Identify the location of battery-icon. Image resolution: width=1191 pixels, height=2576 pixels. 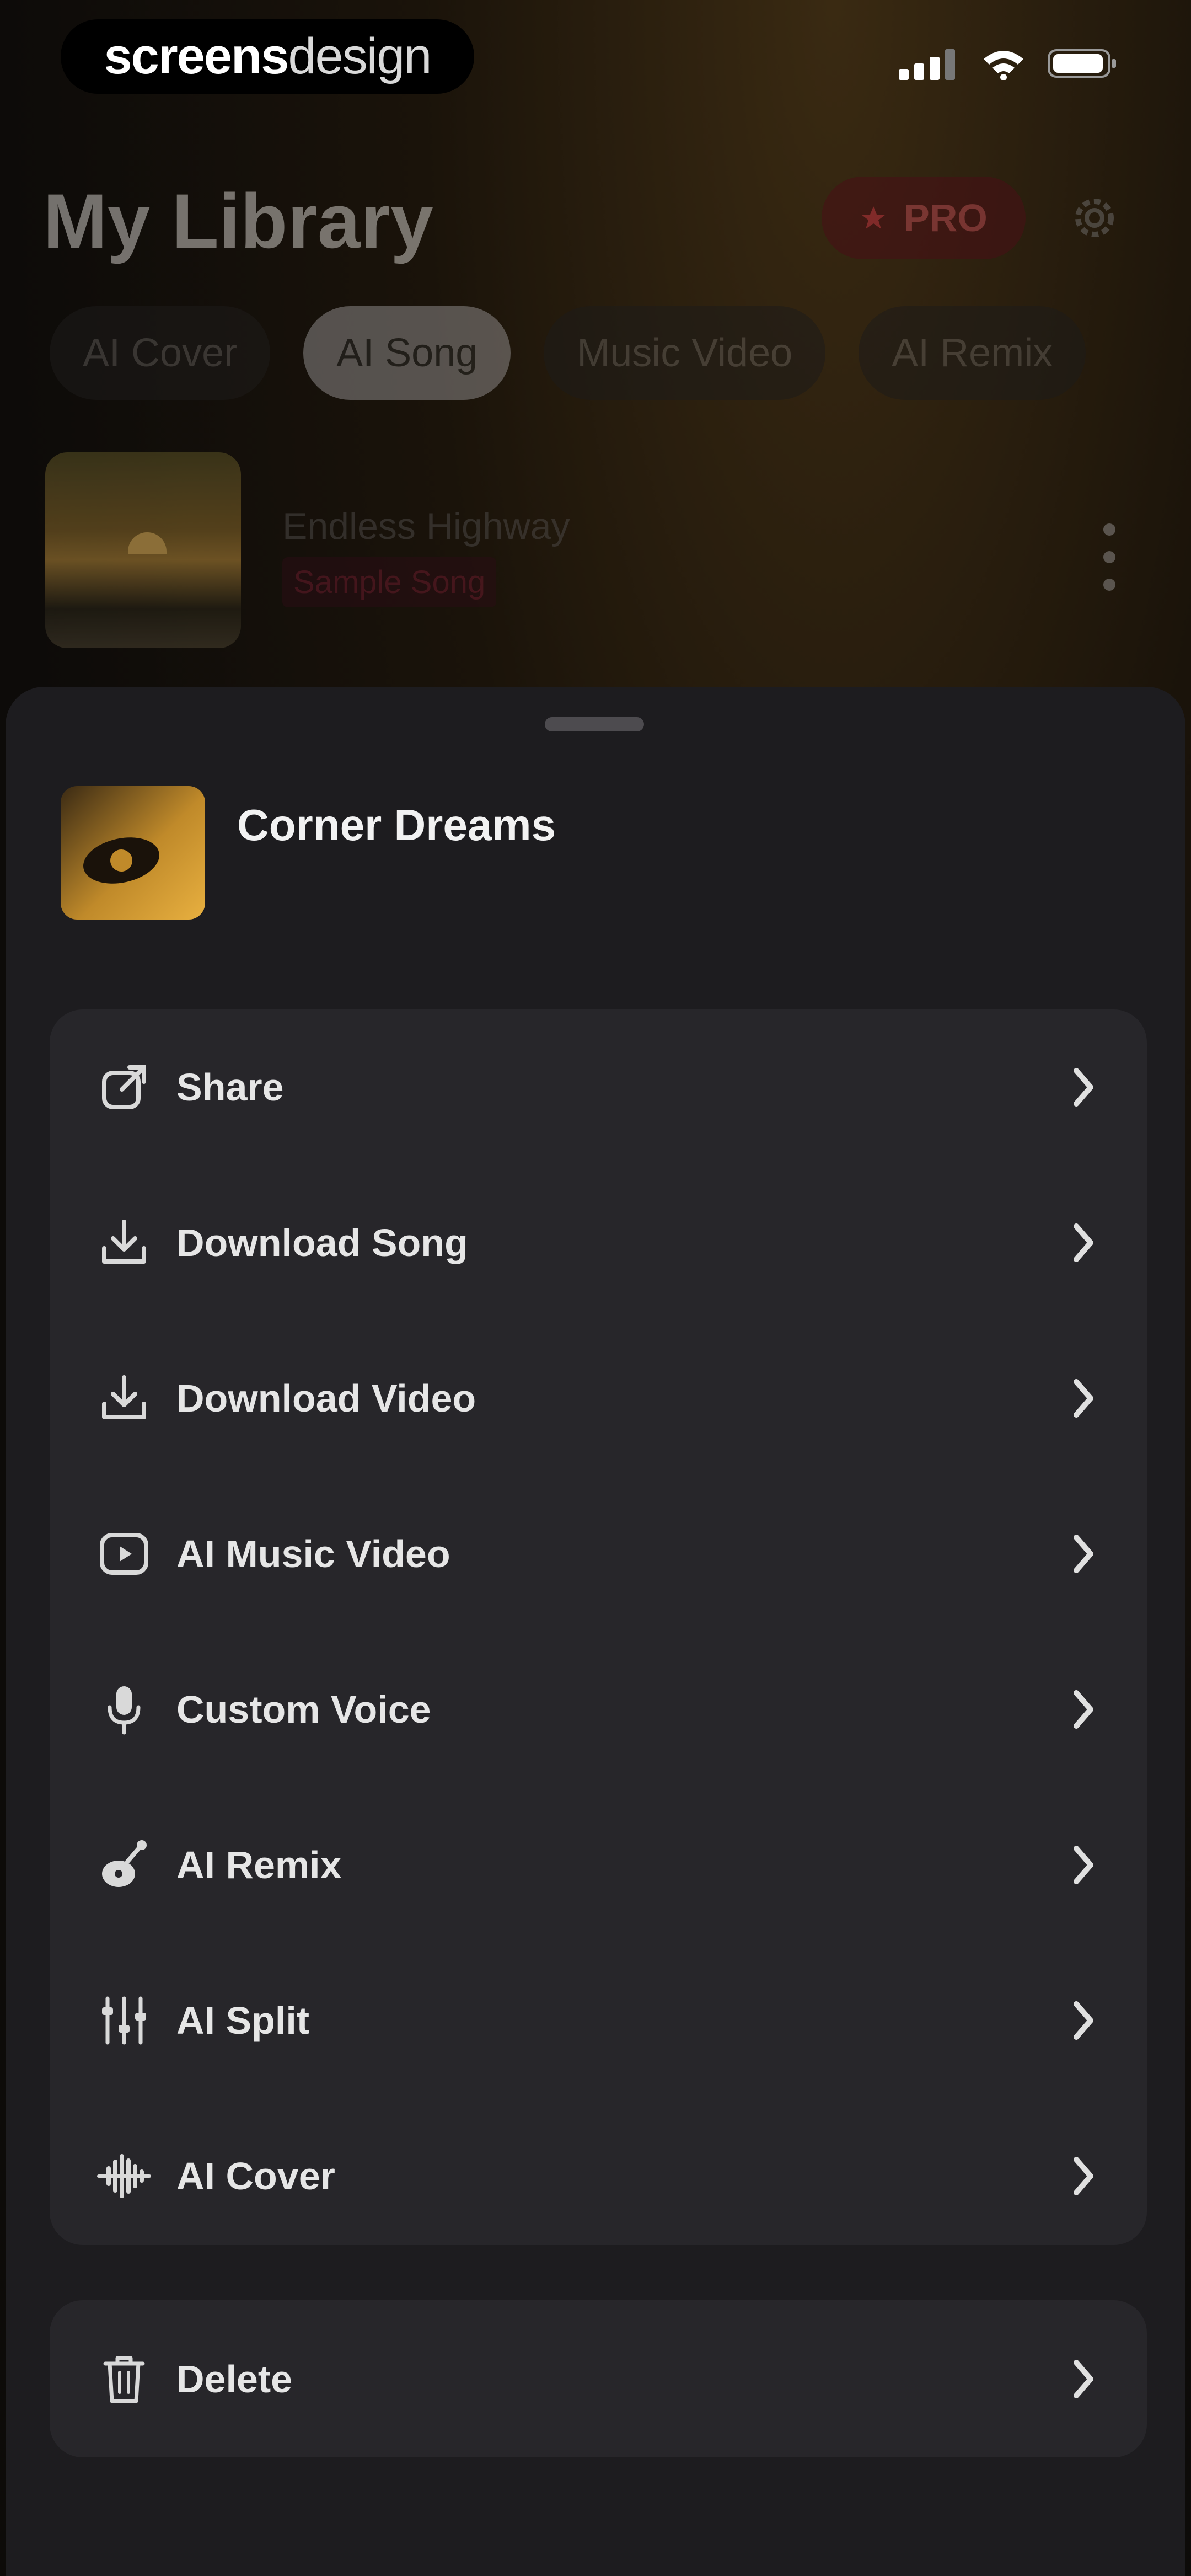
(1082, 63).